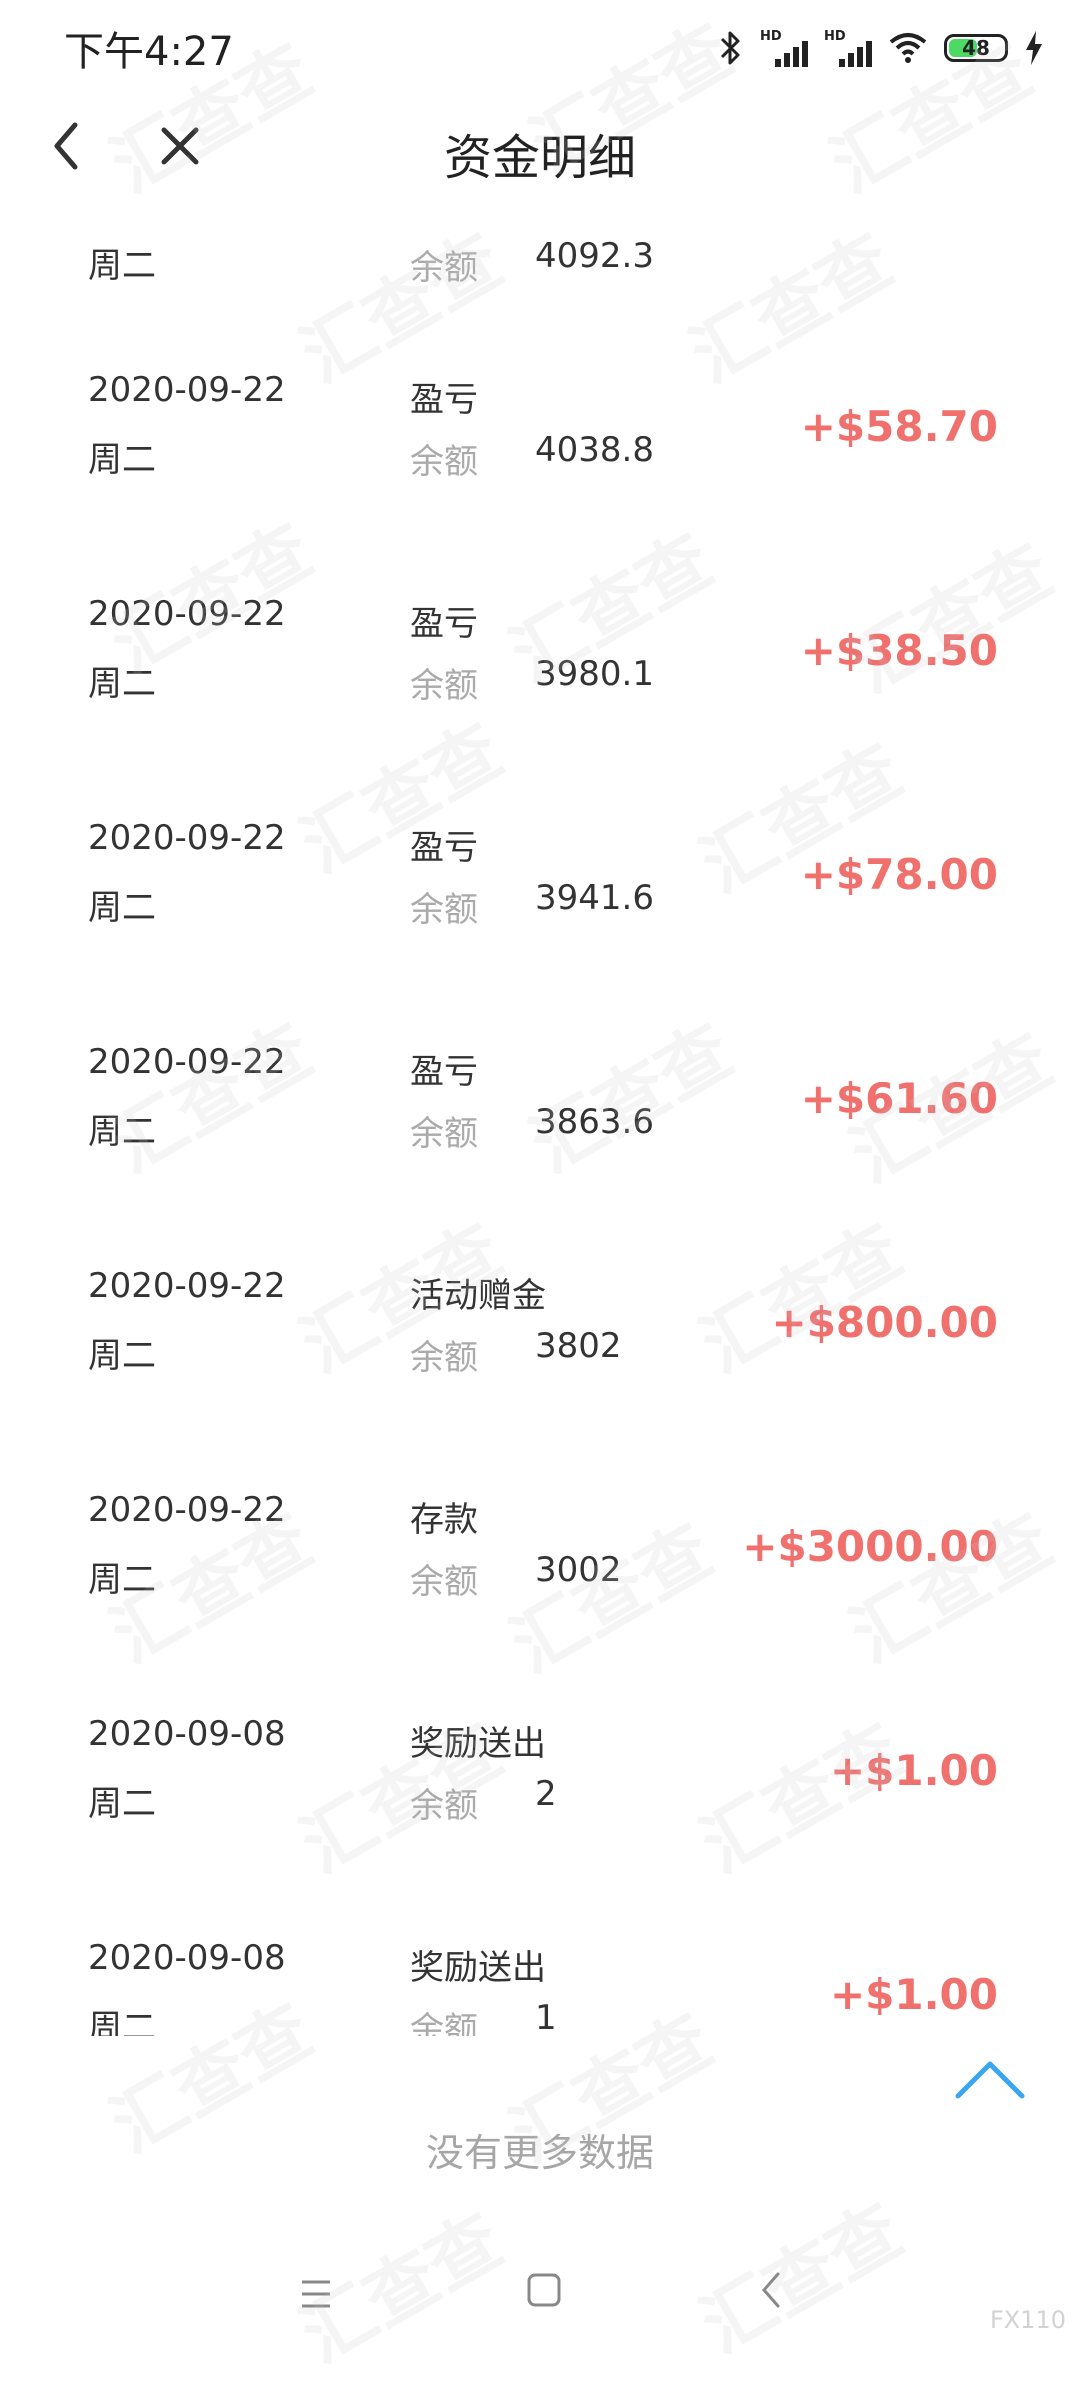 The width and height of the screenshot is (1080, 2382). Describe the element at coordinates (540, 1026) in the screenshot. I see `list-item: 2020-09-22 周二 盈亏 余额 3863.6 +$61.60` at that location.